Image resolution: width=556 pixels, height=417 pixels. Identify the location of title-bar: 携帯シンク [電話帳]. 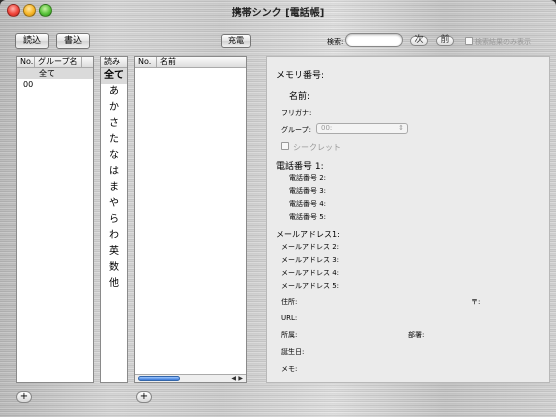
(278, 11).